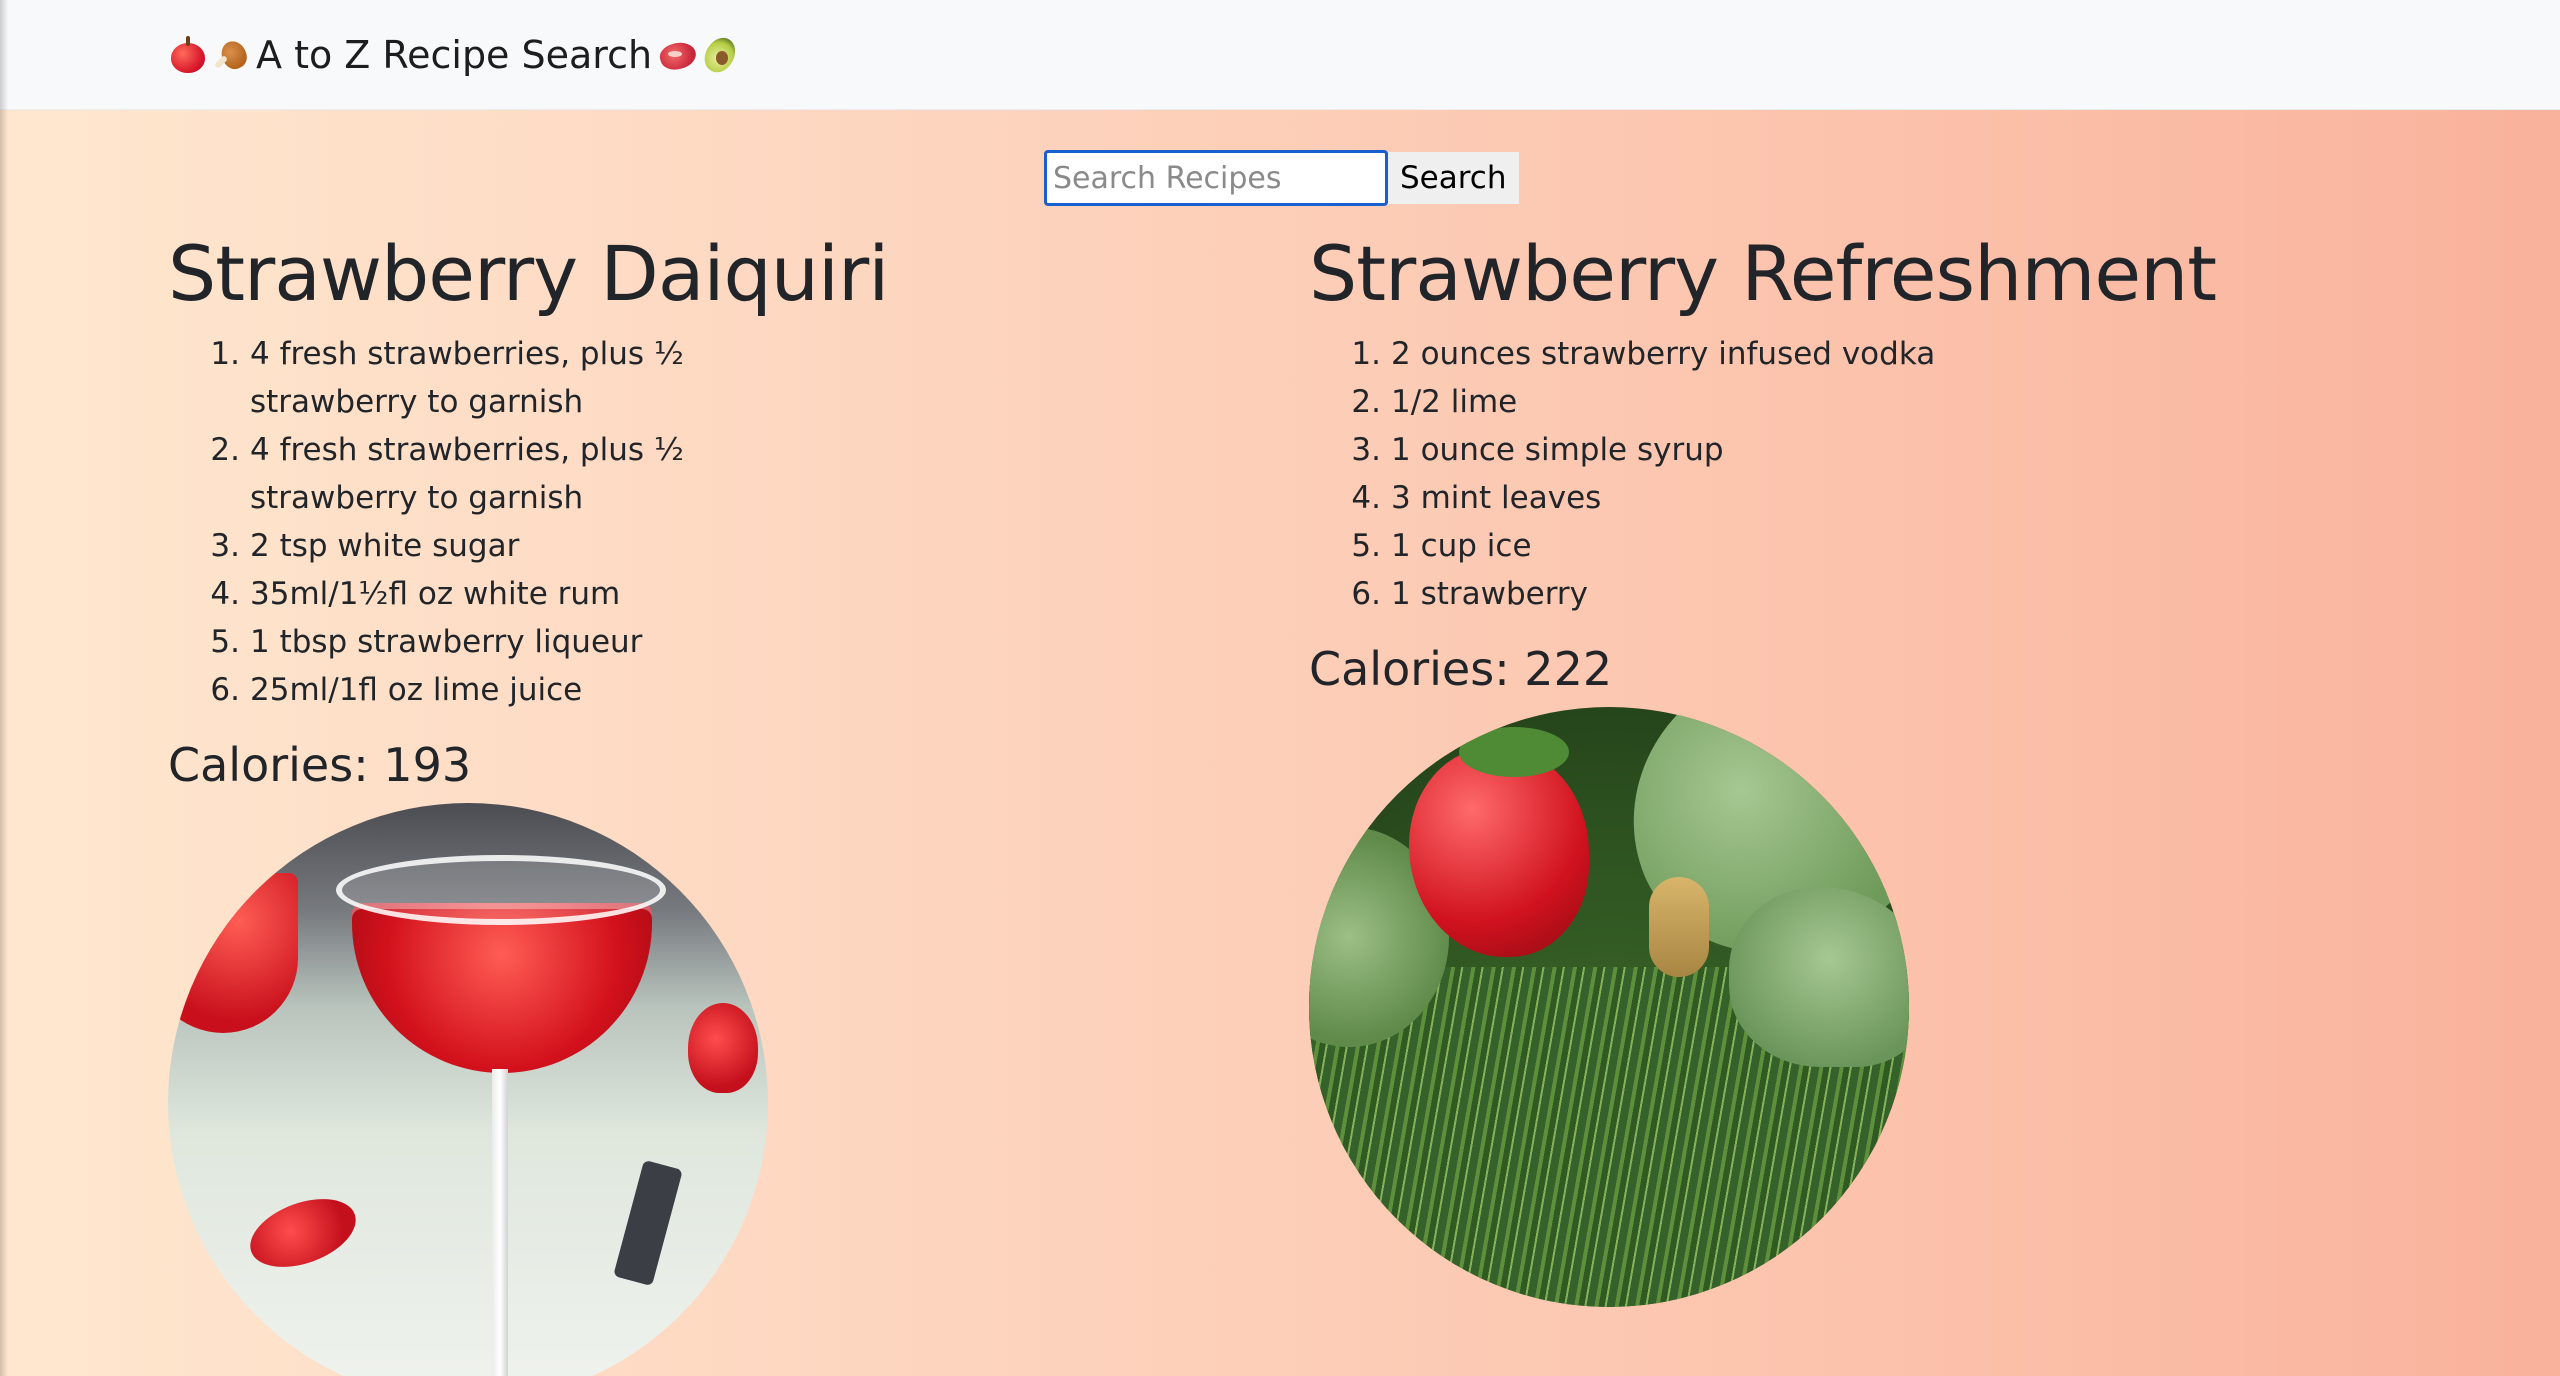 This screenshot has height=1376, width=2560. What do you see at coordinates (1763, 273) in the screenshot?
I see `recipe-title: Strawberry Refreshment` at bounding box center [1763, 273].